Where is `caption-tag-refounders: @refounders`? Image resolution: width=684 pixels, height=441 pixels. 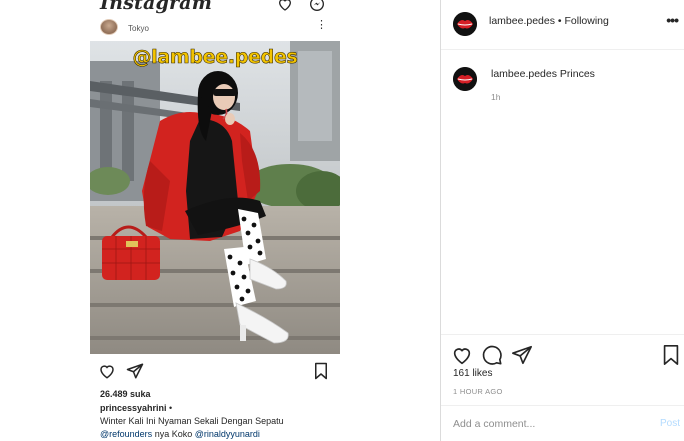
caption-tag-refounders: @refounders is located at coordinates (126, 434).